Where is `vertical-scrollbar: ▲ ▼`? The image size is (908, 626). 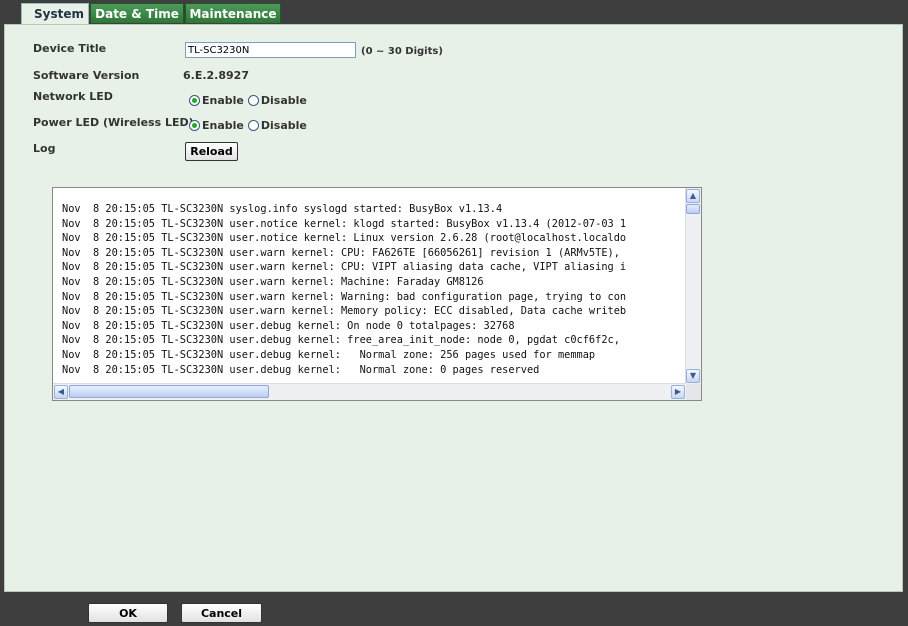 vertical-scrollbar: ▲ ▼ is located at coordinates (693, 286).